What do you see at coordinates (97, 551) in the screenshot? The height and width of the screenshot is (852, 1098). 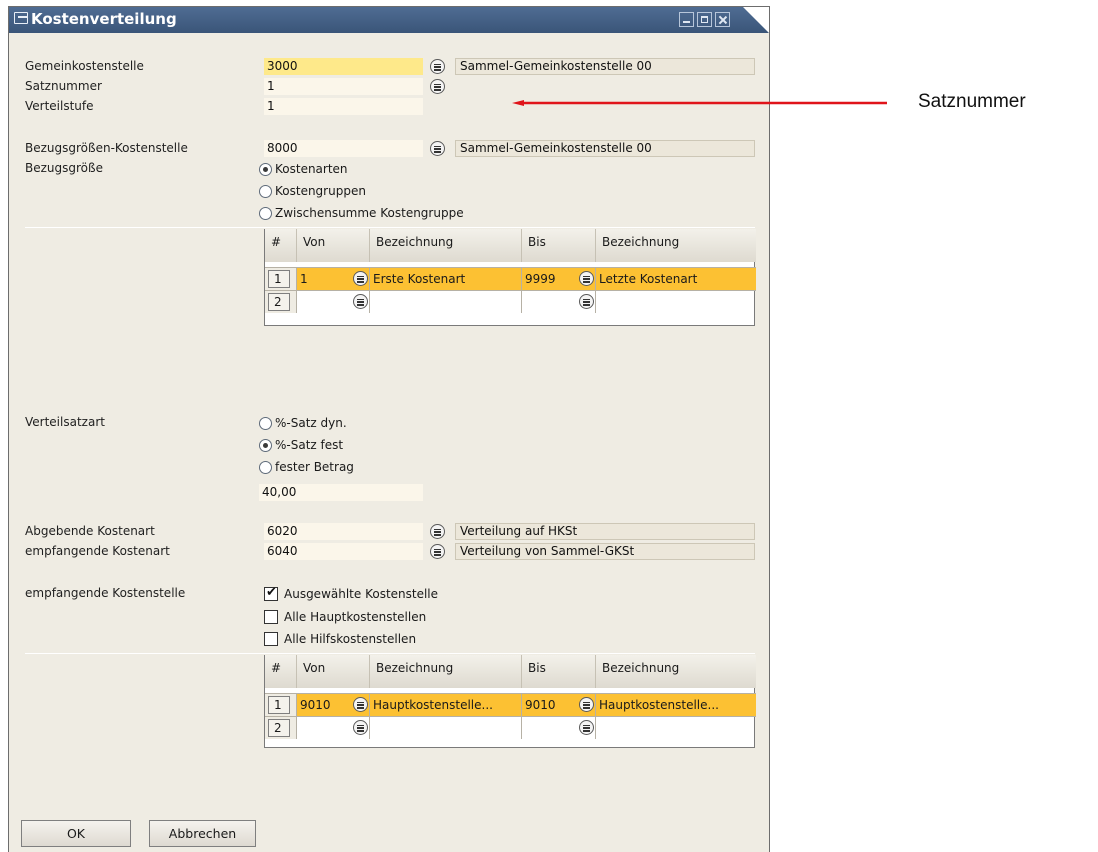 I see `empfangende-kostenart-label: empfangende Kostenart` at bounding box center [97, 551].